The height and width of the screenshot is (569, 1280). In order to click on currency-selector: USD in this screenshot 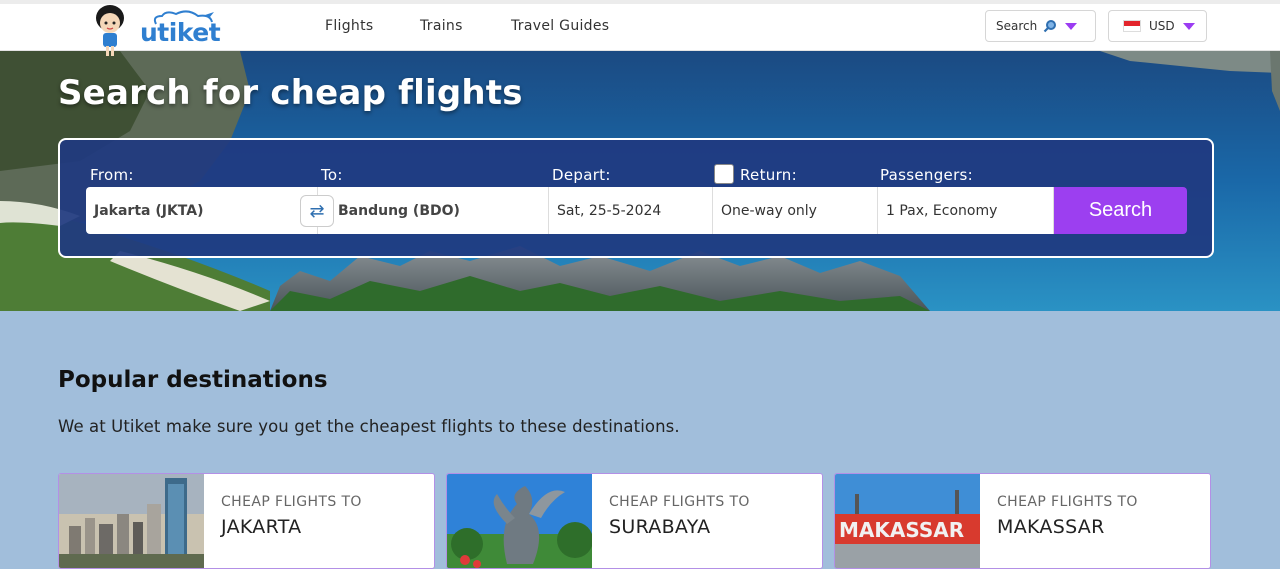, I will do `click(1157, 26)`.